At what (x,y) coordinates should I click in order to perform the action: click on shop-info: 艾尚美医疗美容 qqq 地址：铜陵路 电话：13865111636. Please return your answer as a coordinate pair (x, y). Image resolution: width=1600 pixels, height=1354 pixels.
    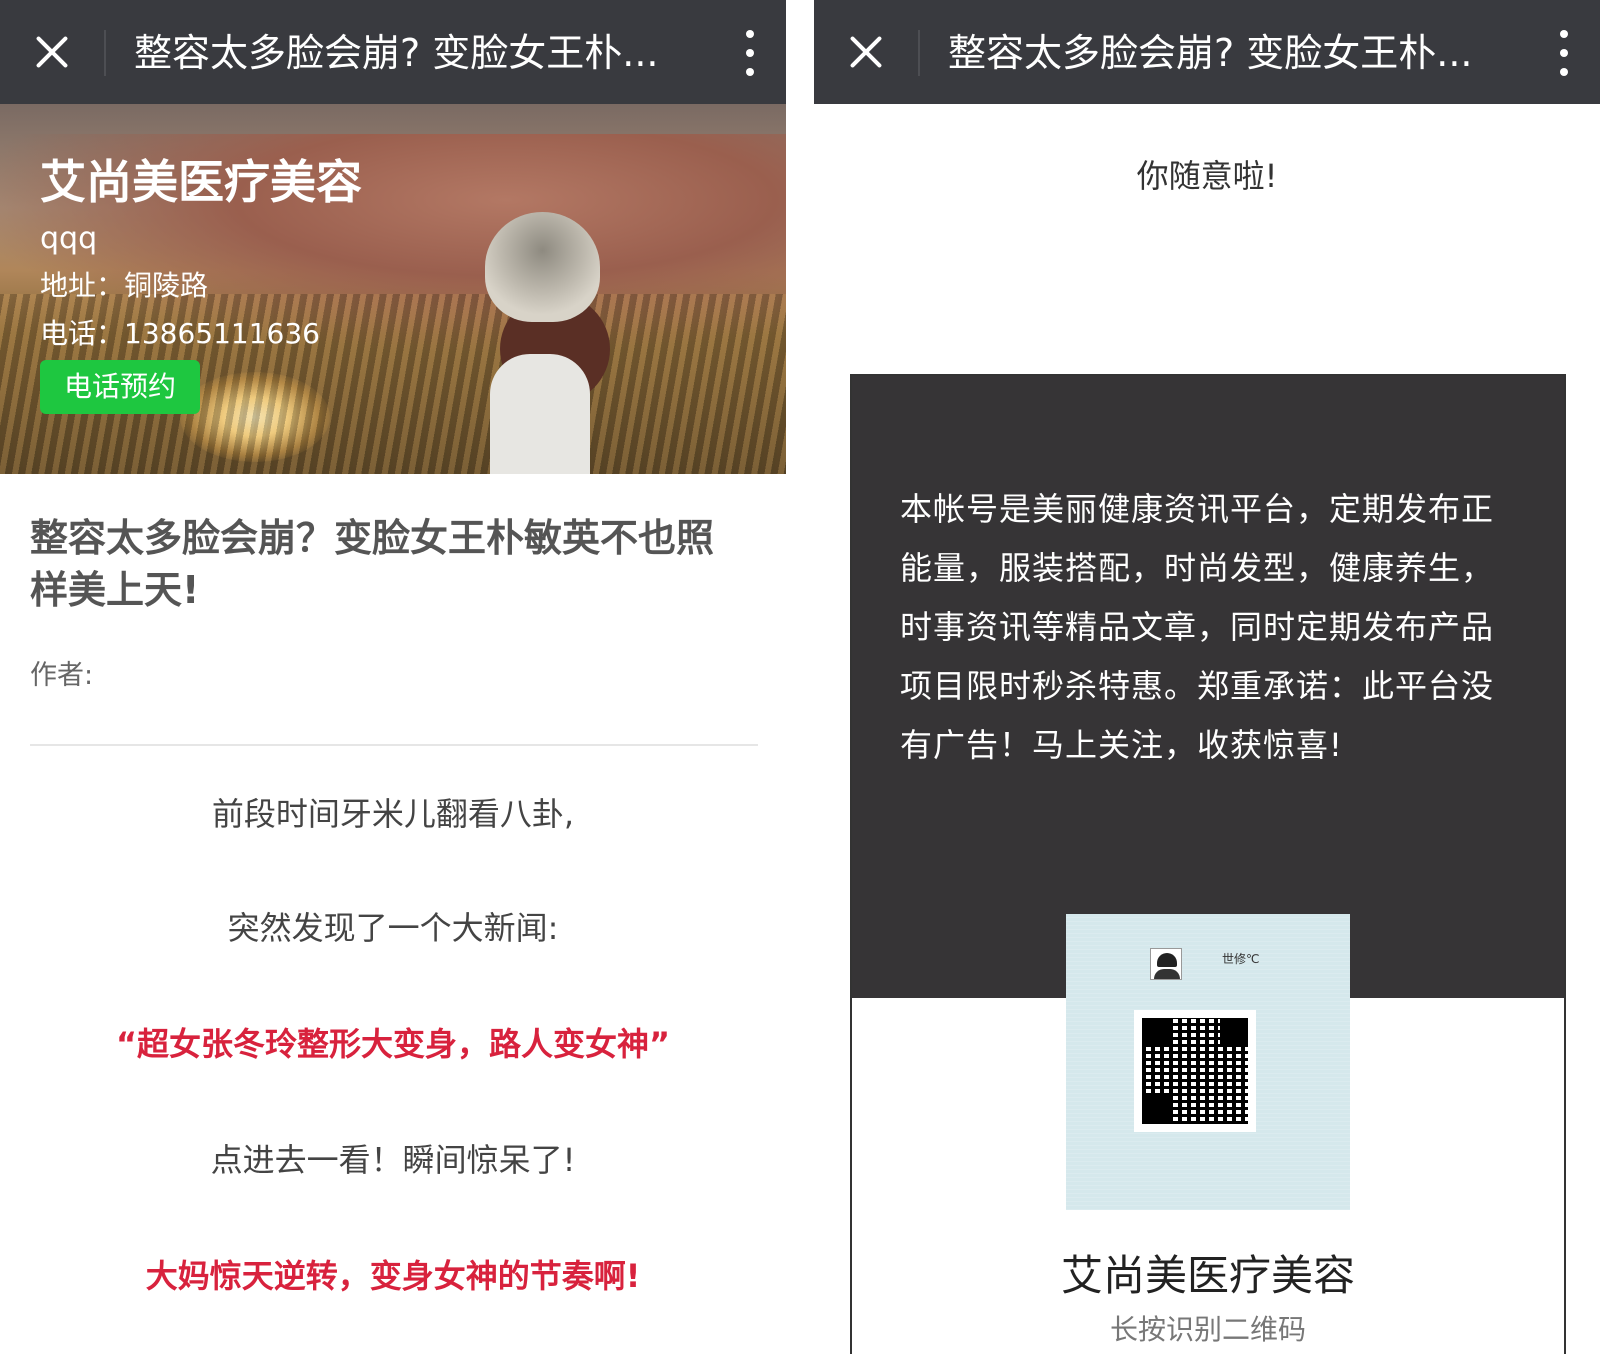
    Looking at the image, I should click on (201, 255).